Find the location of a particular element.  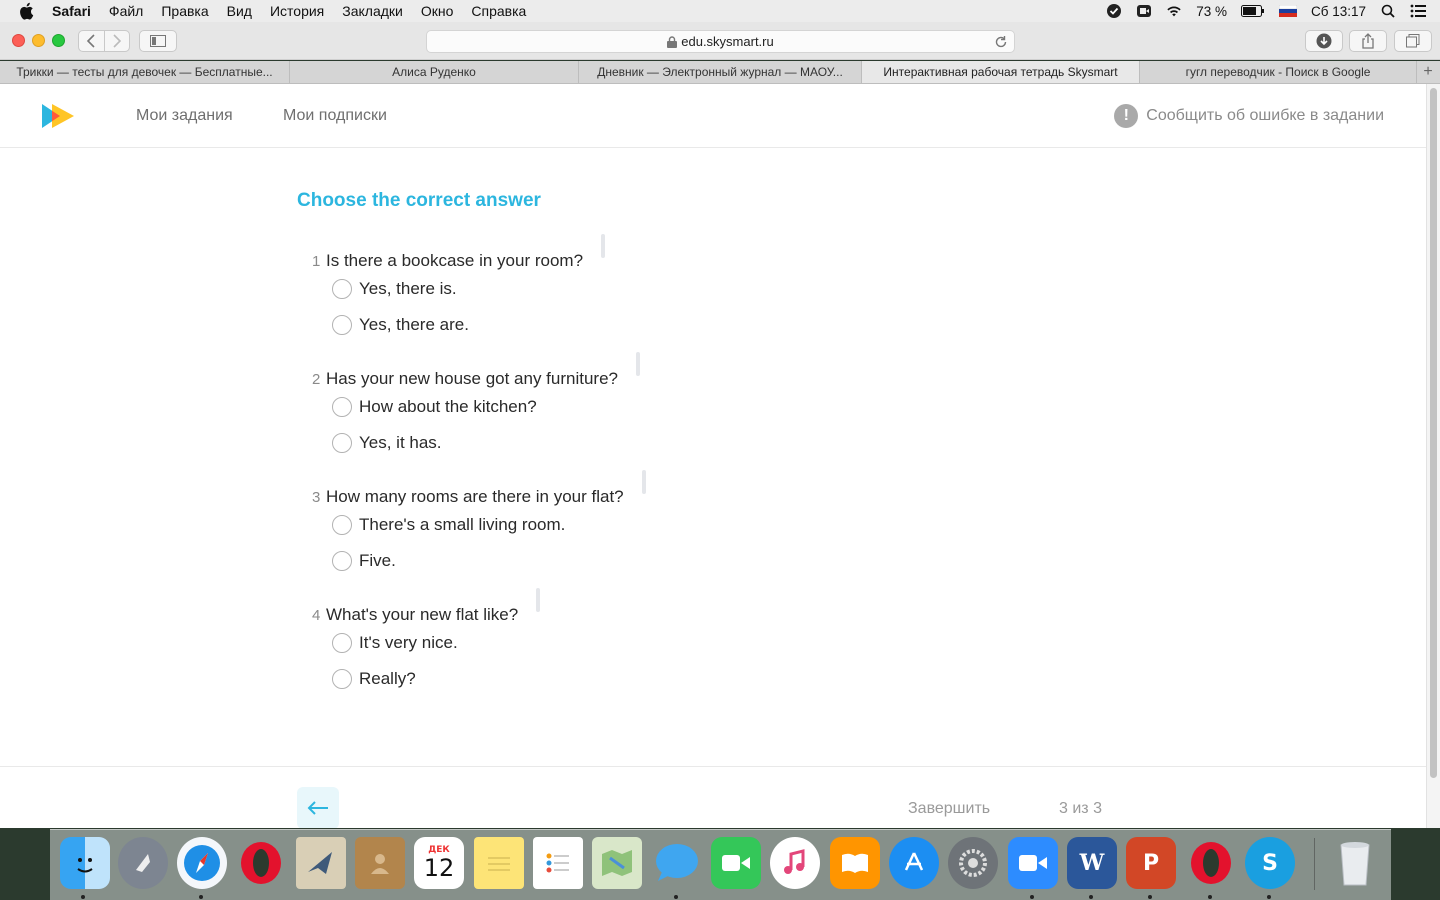

browser-toolbar: edu.skysmart.ru is located at coordinates (720, 41).